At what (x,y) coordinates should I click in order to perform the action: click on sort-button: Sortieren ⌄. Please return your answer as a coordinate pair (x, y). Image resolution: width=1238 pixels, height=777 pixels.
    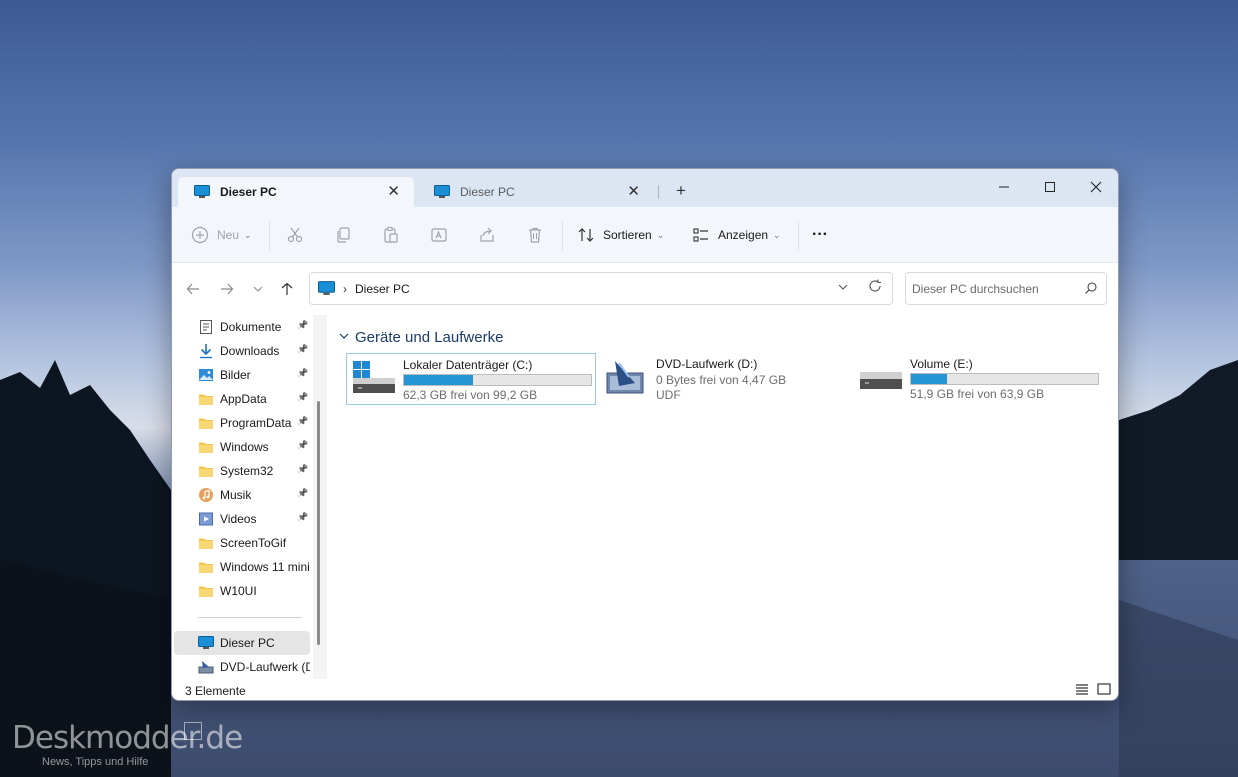
    Looking at the image, I should click on (620, 235).